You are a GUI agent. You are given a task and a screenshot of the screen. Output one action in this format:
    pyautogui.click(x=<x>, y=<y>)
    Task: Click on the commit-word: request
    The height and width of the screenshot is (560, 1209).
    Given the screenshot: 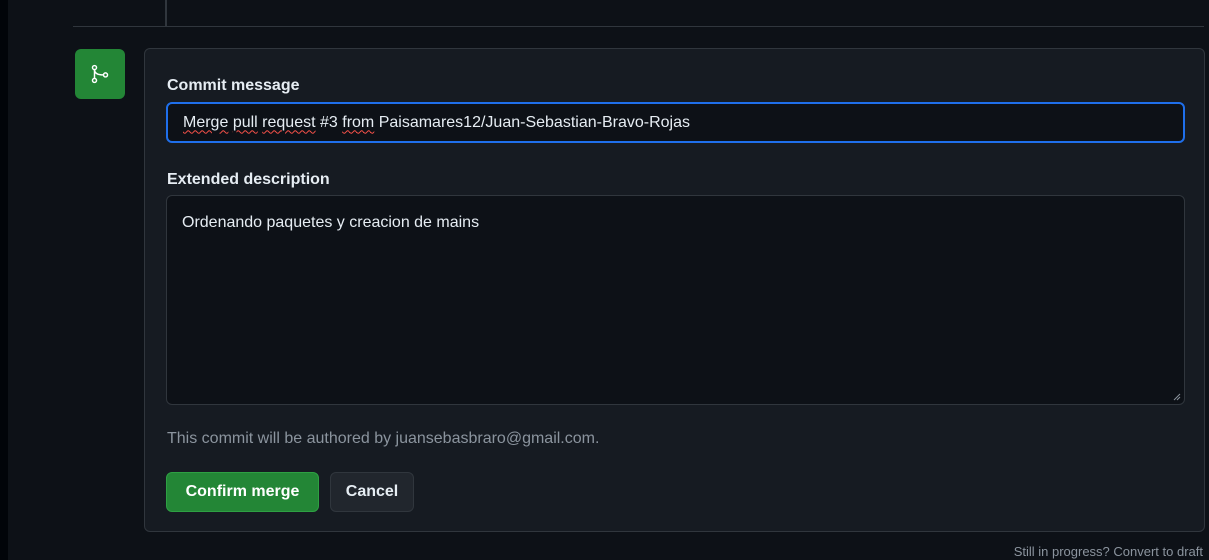 What is the action you would take?
    pyautogui.click(x=289, y=122)
    